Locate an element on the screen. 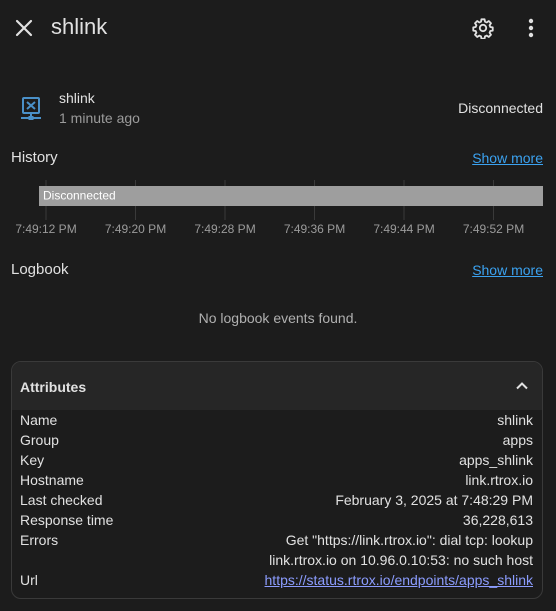 This screenshot has width=556, height=611. attribute-key: Last checked is located at coordinates (61, 500).